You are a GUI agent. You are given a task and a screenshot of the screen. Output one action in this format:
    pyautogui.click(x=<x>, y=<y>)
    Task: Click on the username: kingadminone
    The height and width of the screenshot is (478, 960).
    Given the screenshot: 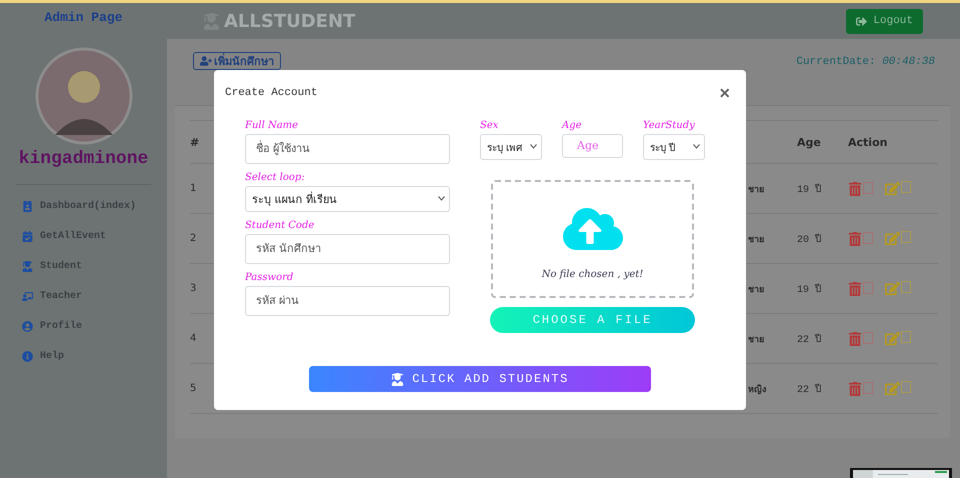 What is the action you would take?
    pyautogui.click(x=83, y=159)
    